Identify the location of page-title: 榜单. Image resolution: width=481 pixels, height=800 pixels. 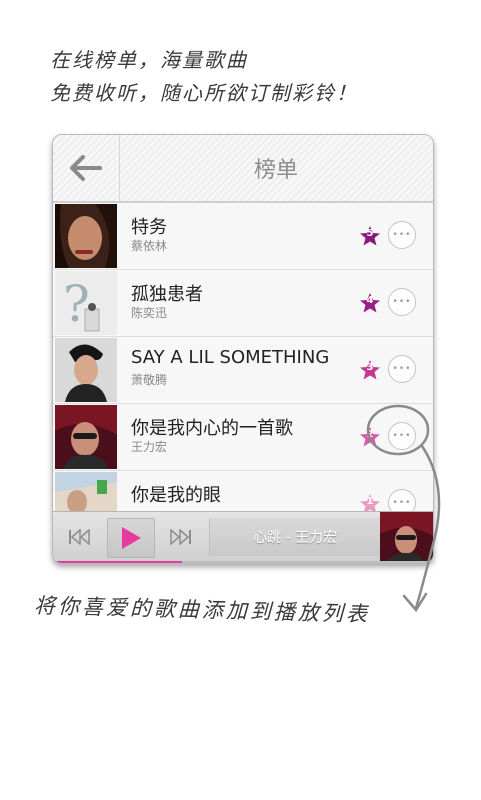
(275, 170).